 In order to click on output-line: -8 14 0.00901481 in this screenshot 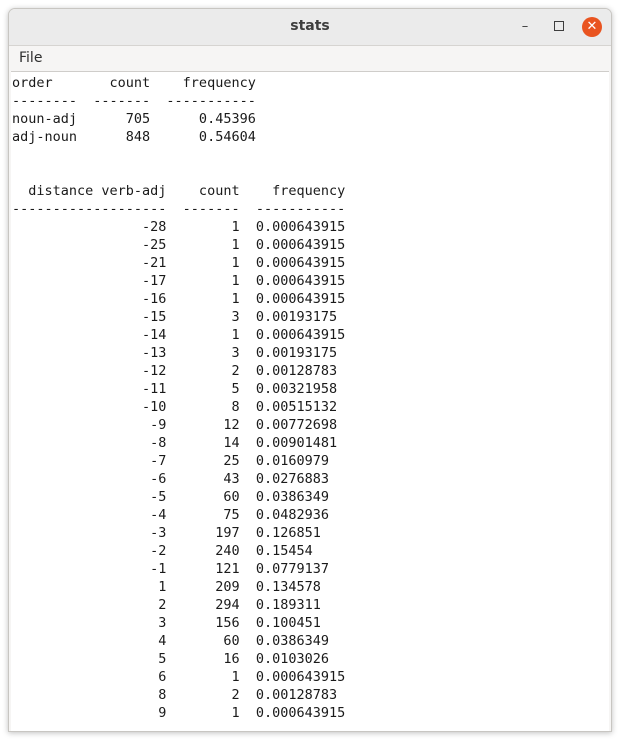, I will do `click(175, 443)`.